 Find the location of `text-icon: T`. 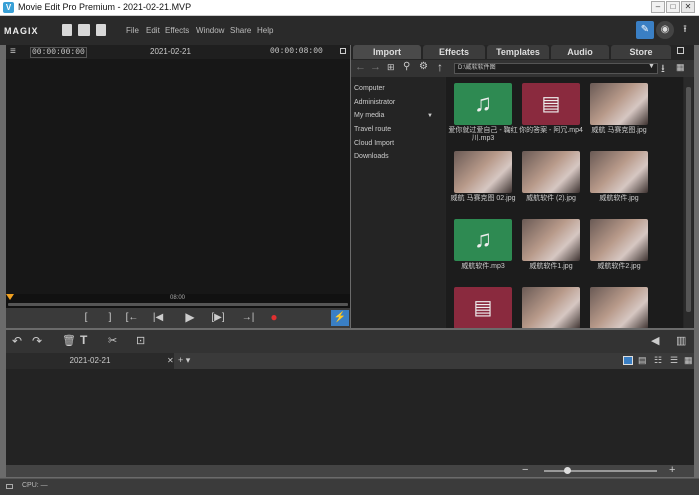

text-icon: T is located at coordinates (83, 340).